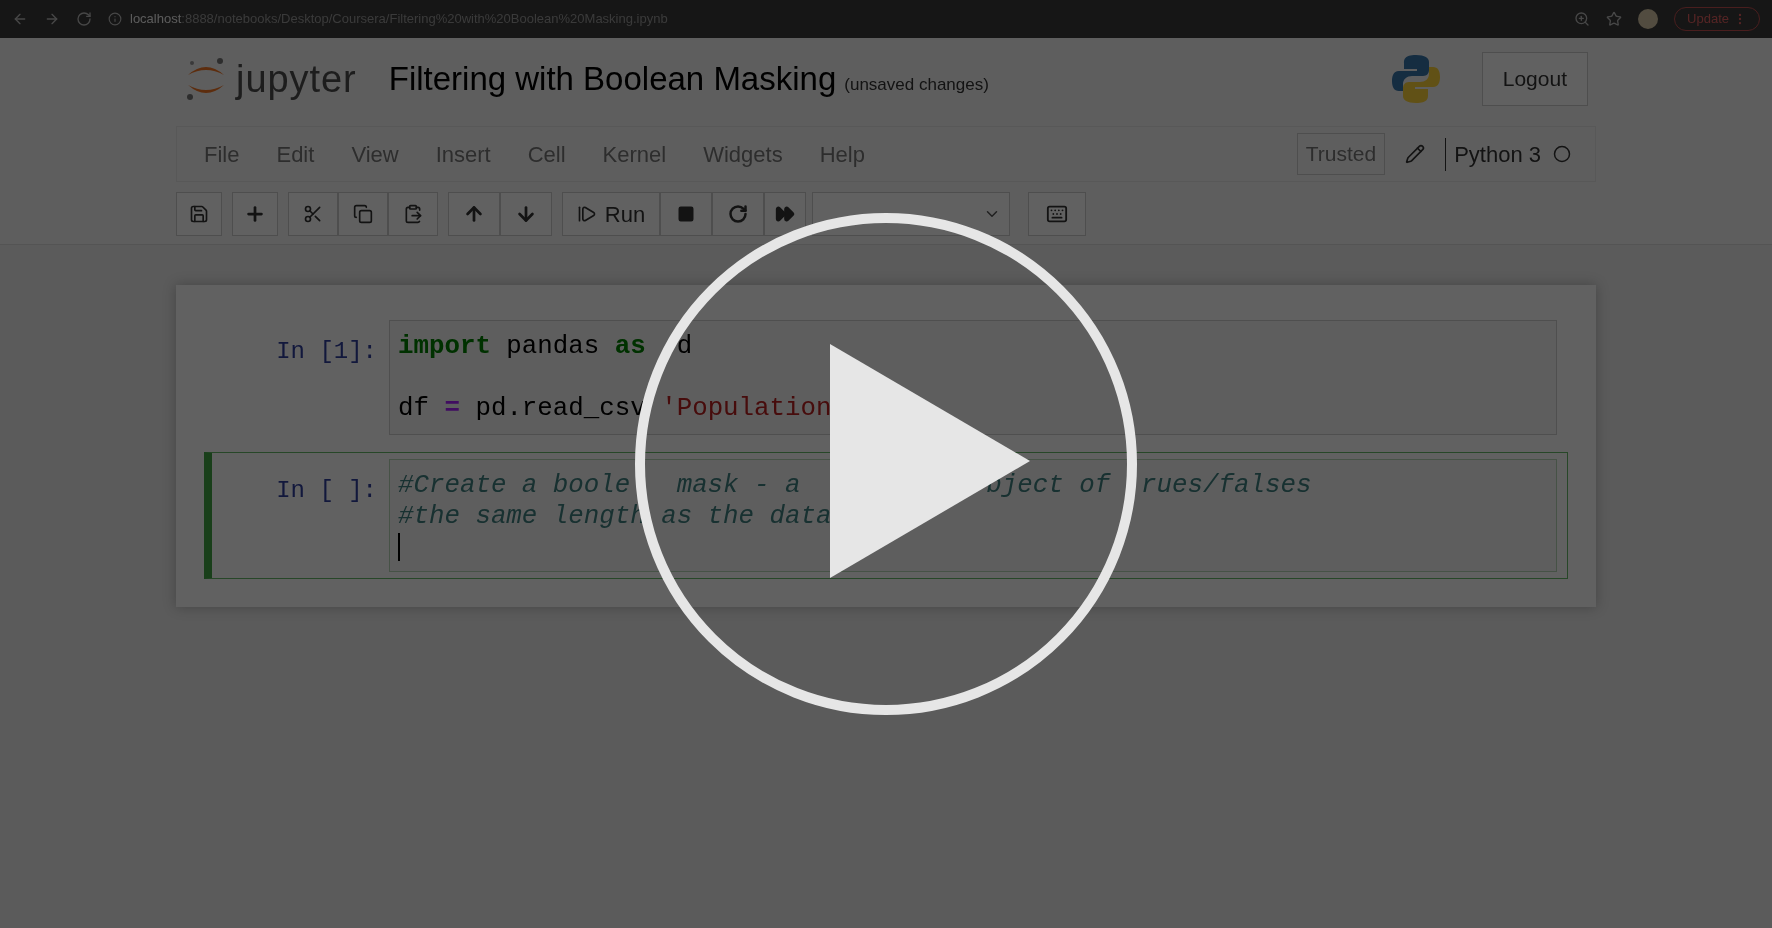  I want to click on stop-icon, so click(686, 214).